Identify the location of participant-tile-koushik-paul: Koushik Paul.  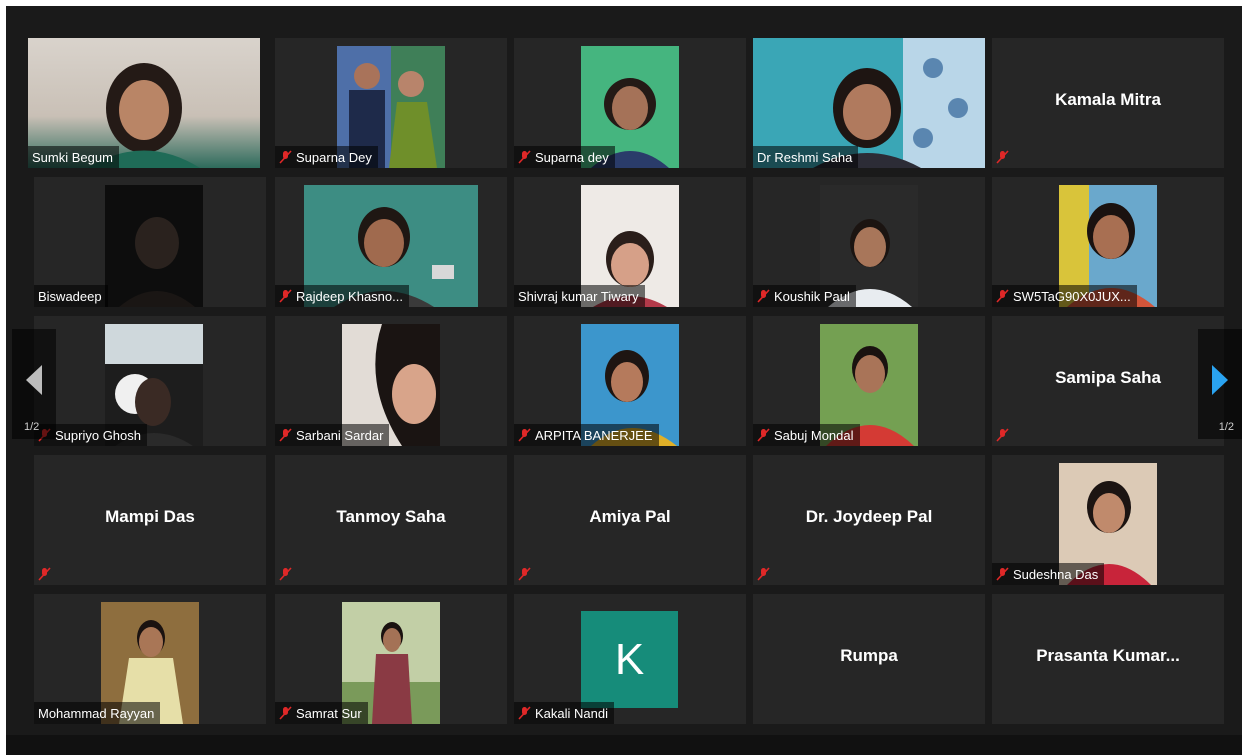
(869, 242).